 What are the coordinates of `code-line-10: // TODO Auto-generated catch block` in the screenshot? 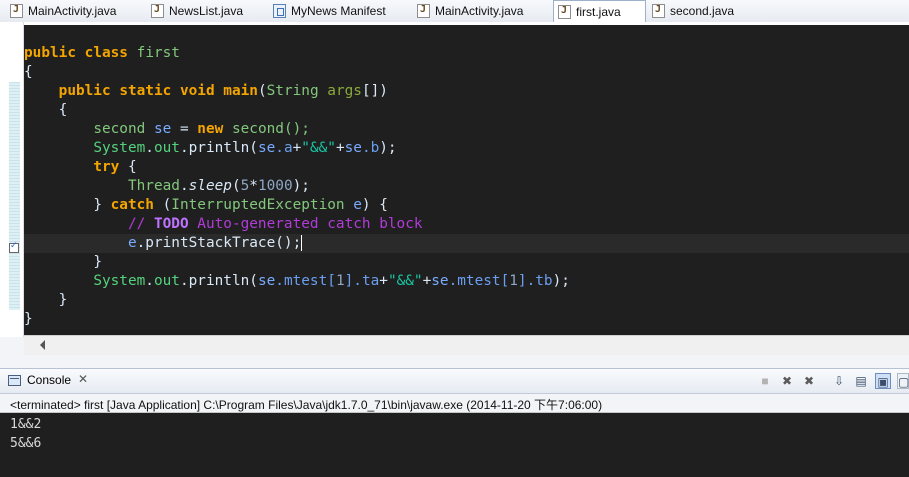 It's located at (275, 224).